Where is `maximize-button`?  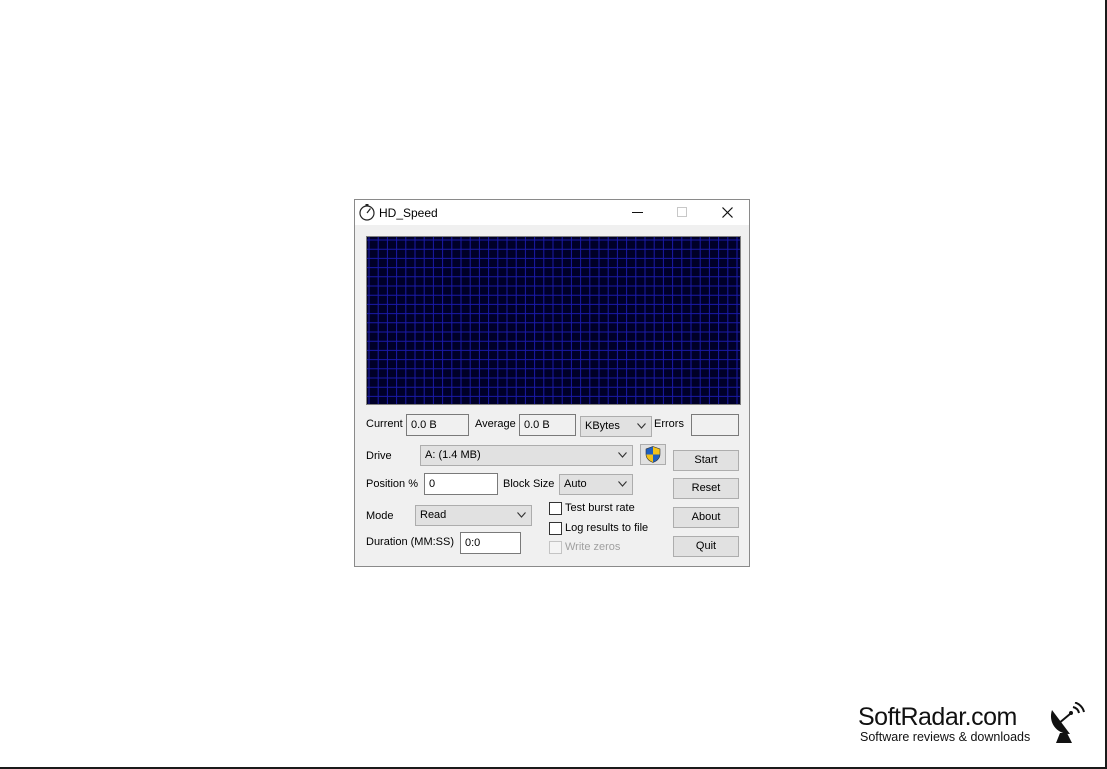 maximize-button is located at coordinates (682, 212).